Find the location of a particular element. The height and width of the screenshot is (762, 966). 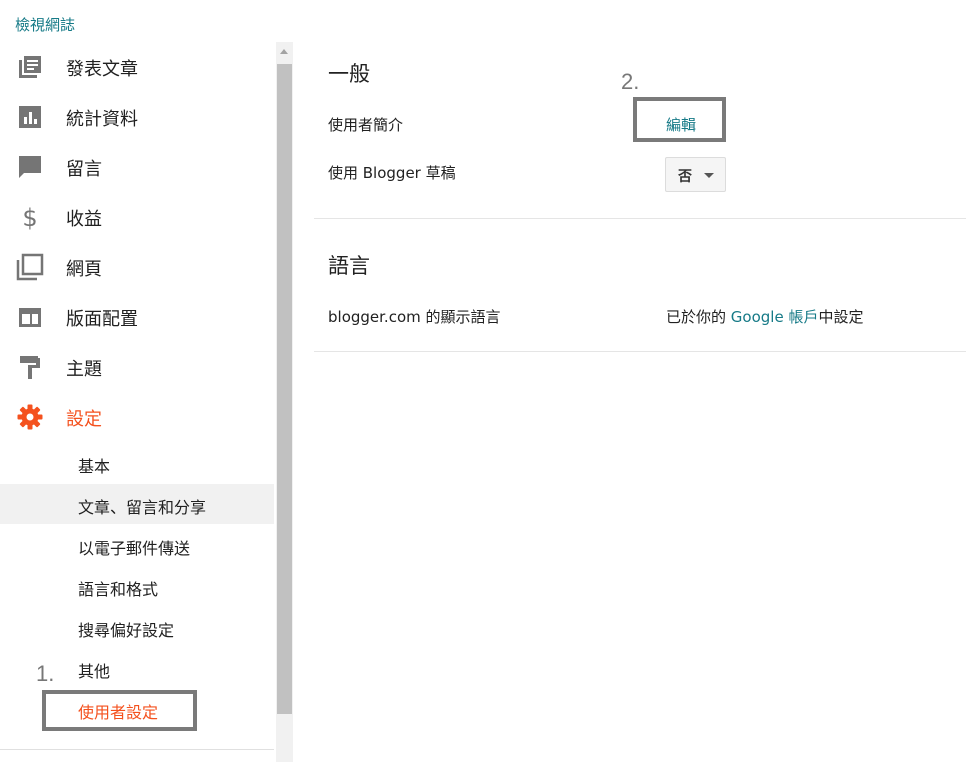

user-profile-label: 使用者簡介 is located at coordinates (366, 125).